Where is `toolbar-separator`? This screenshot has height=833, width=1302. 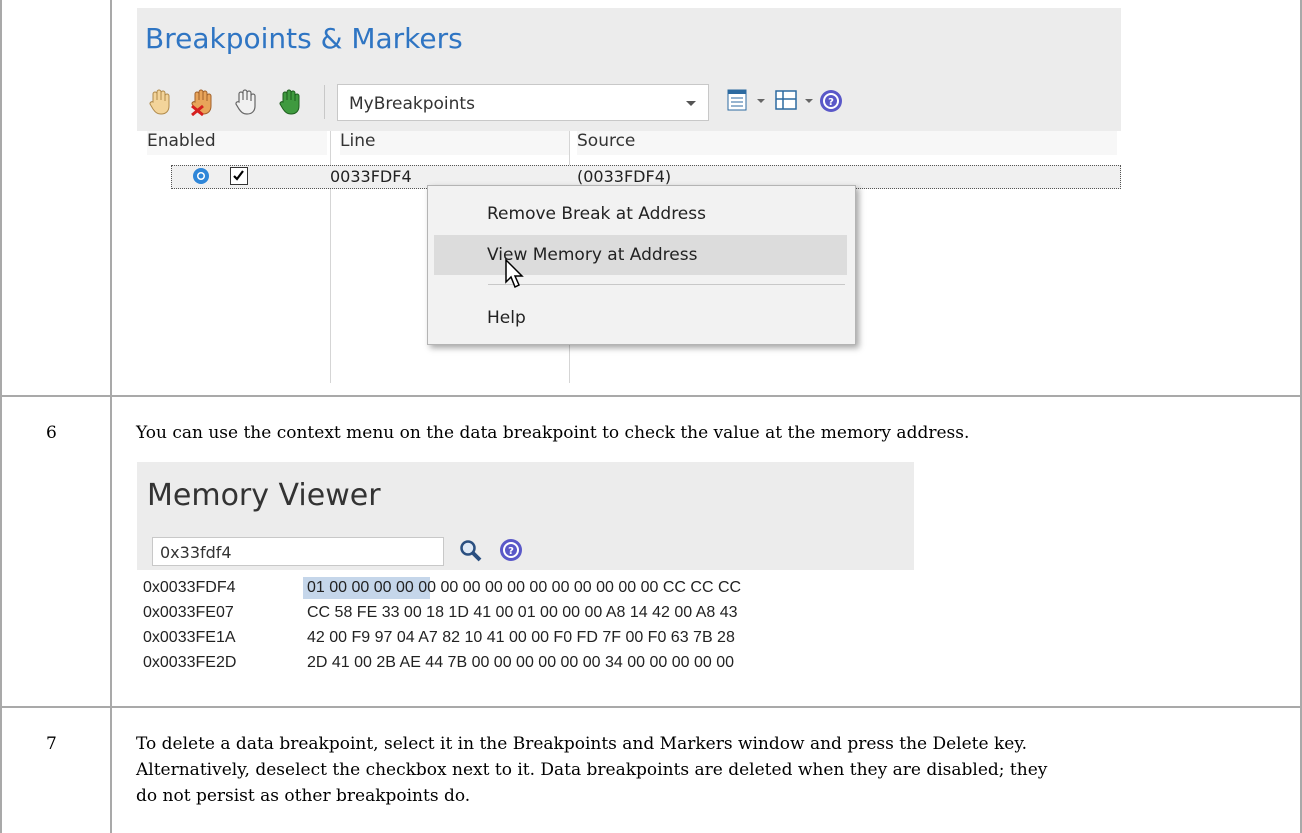
toolbar-separator is located at coordinates (324, 102).